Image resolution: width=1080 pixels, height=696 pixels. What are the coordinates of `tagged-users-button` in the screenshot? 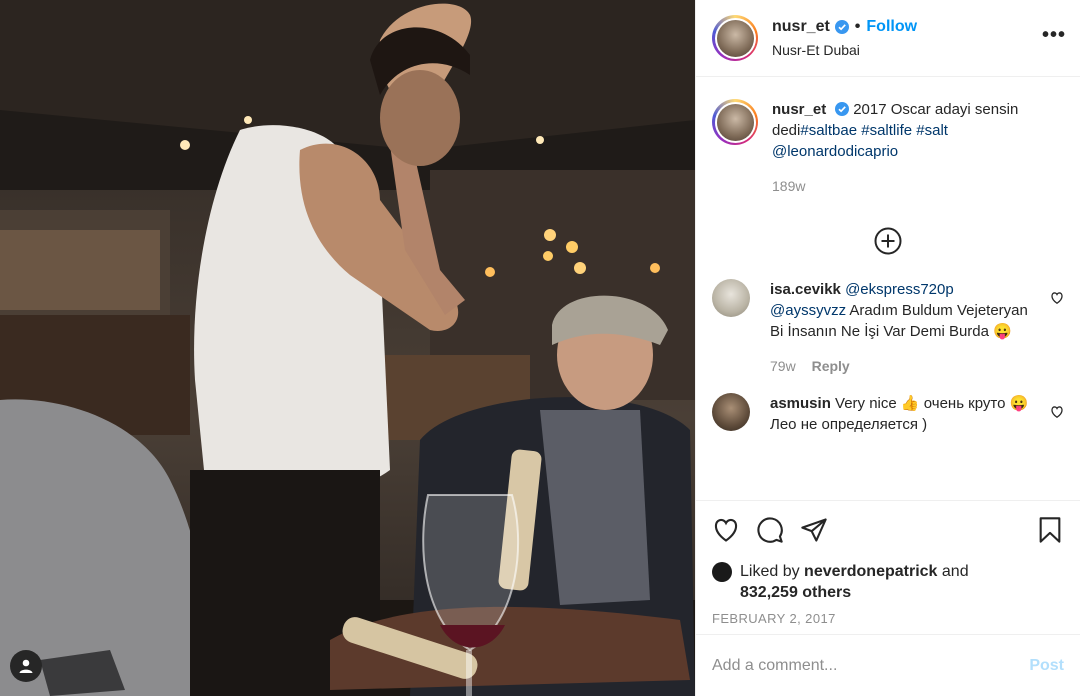 It's located at (26, 666).